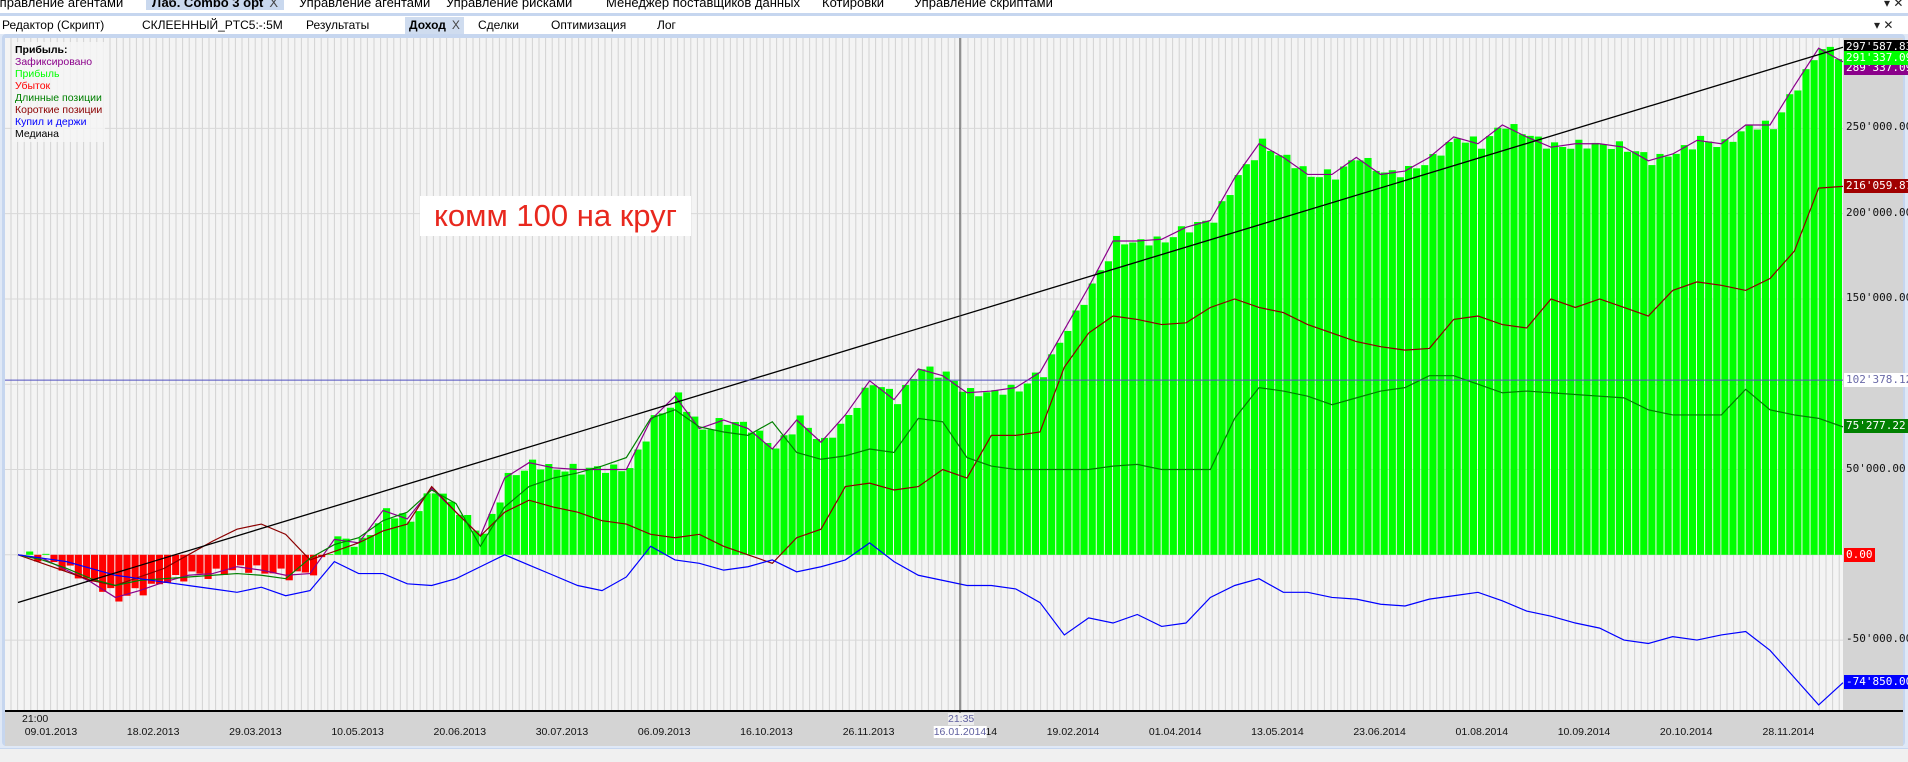 The width and height of the screenshot is (1908, 762). What do you see at coordinates (1876, 186) in the screenshot?
I see `value-badge: 216'059.87` at bounding box center [1876, 186].